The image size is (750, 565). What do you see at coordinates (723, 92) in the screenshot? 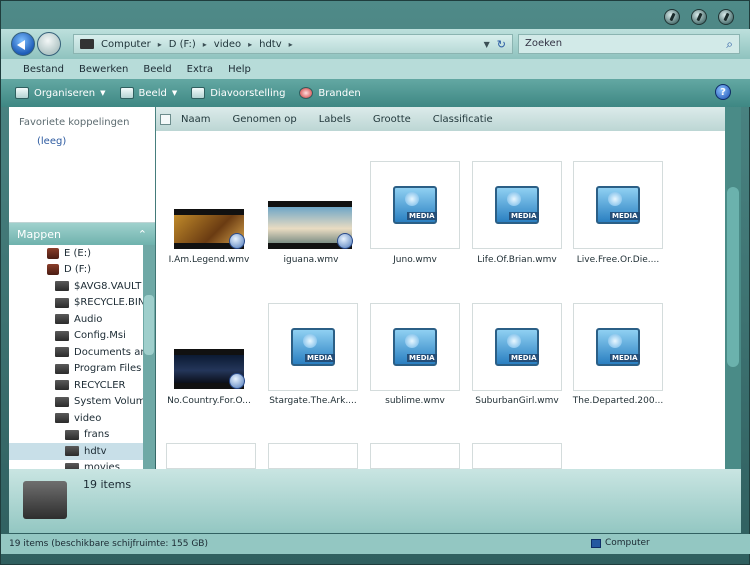
I see `help-icon: ?` at bounding box center [723, 92].